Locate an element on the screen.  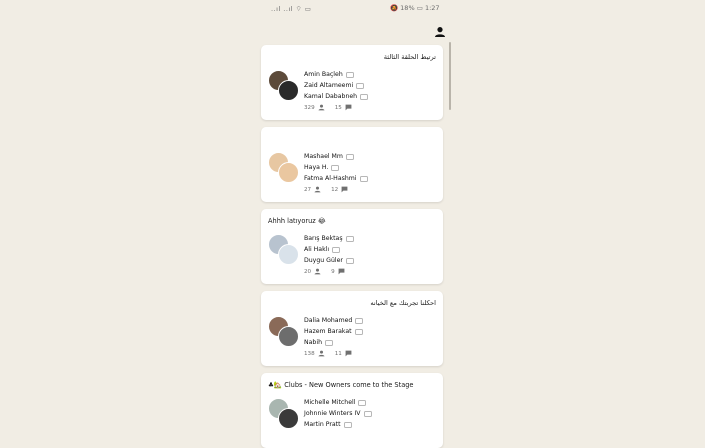
speaker-row: Fatma Al-Hashmi is located at coordinates (336, 178).